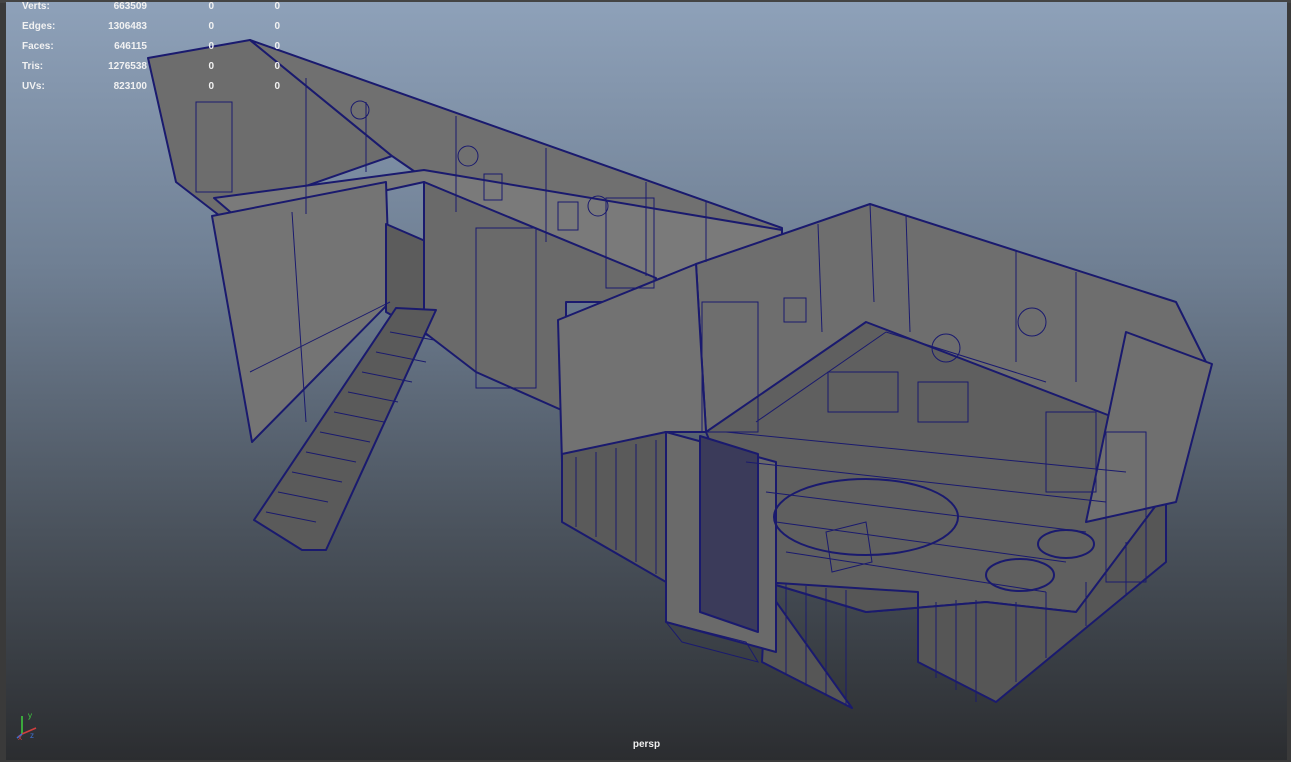 The image size is (1291, 762). What do you see at coordinates (26, 725) in the screenshot?
I see `axis-gizmo-icon: y x z` at bounding box center [26, 725].